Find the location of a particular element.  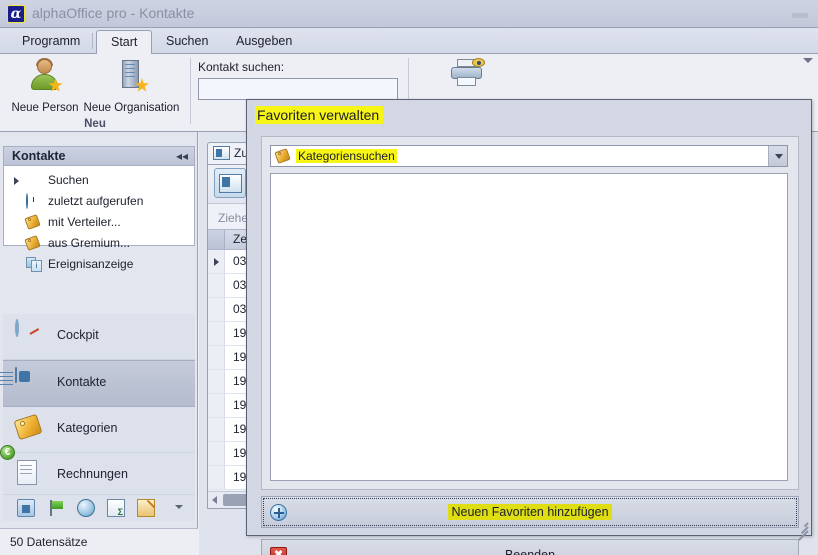

sidebar-item-cockpit: Cockpit is located at coordinates (99, 337).